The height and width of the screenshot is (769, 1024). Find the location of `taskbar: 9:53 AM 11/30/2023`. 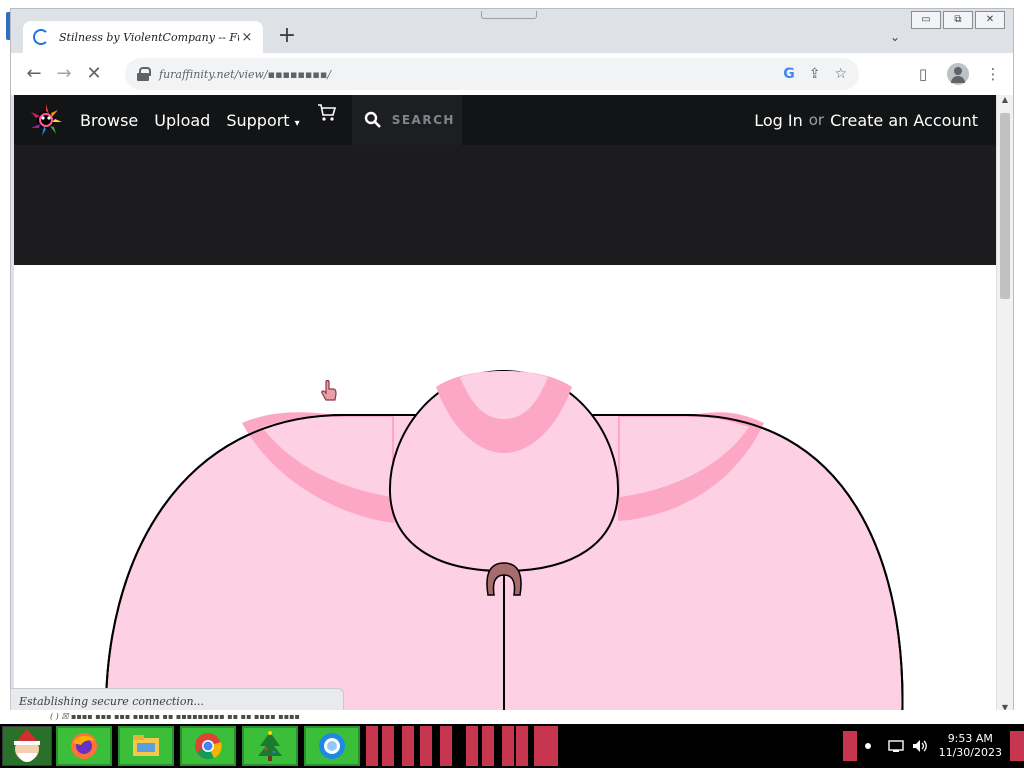

taskbar: 9:53 AM 11/30/2023 is located at coordinates (512, 746).